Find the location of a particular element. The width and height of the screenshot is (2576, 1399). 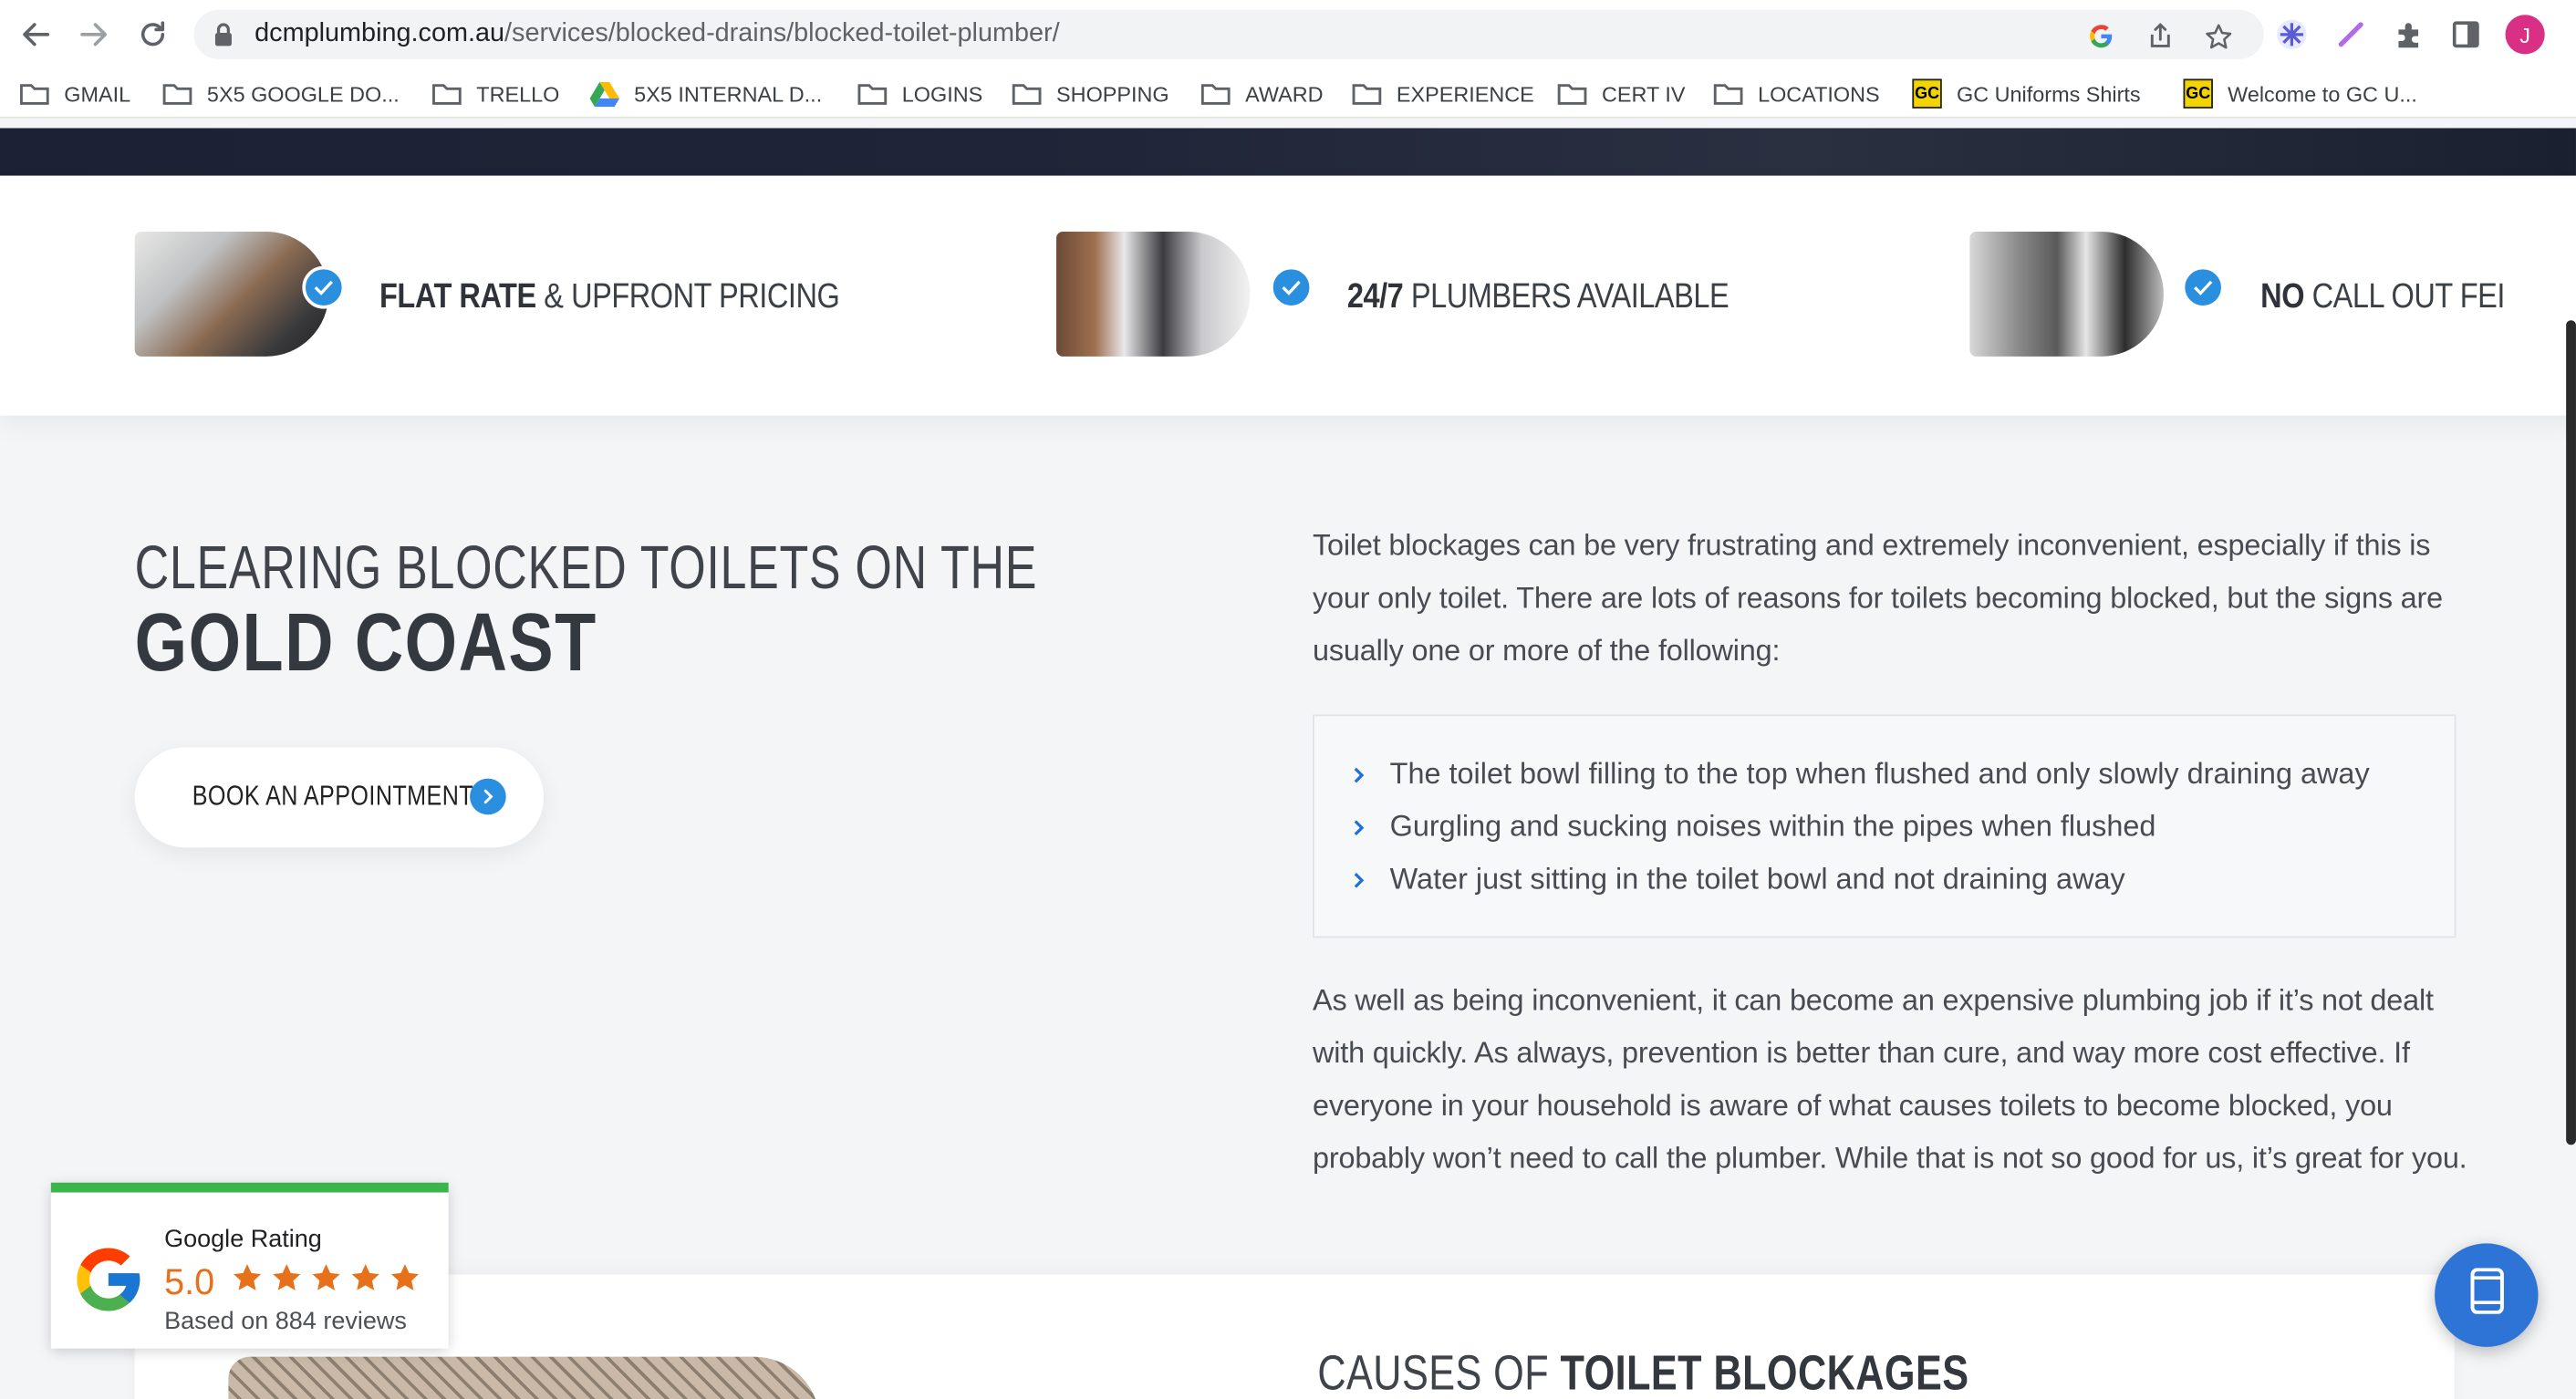

back-arrow-icon is located at coordinates (36, 34).